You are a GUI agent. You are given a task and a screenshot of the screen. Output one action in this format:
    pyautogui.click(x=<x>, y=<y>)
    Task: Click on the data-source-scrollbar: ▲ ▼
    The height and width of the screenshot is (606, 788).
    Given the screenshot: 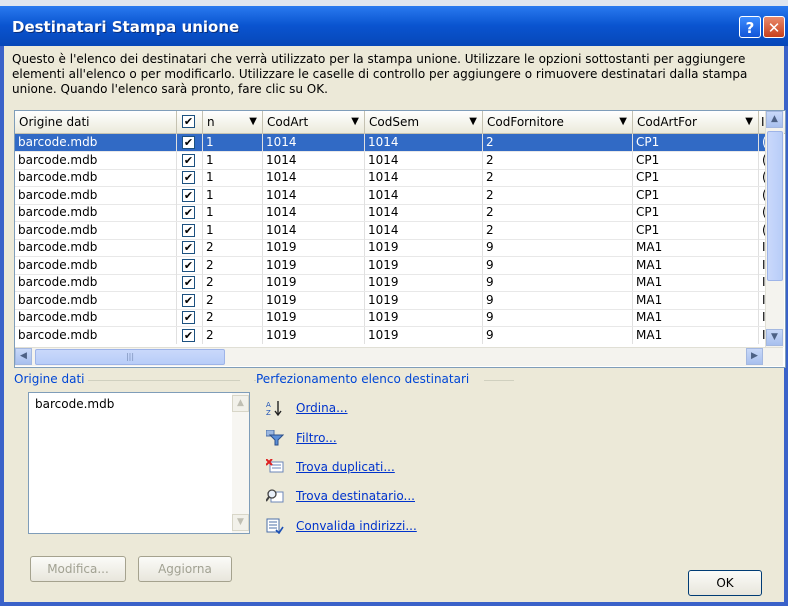 What is the action you would take?
    pyautogui.click(x=240, y=463)
    